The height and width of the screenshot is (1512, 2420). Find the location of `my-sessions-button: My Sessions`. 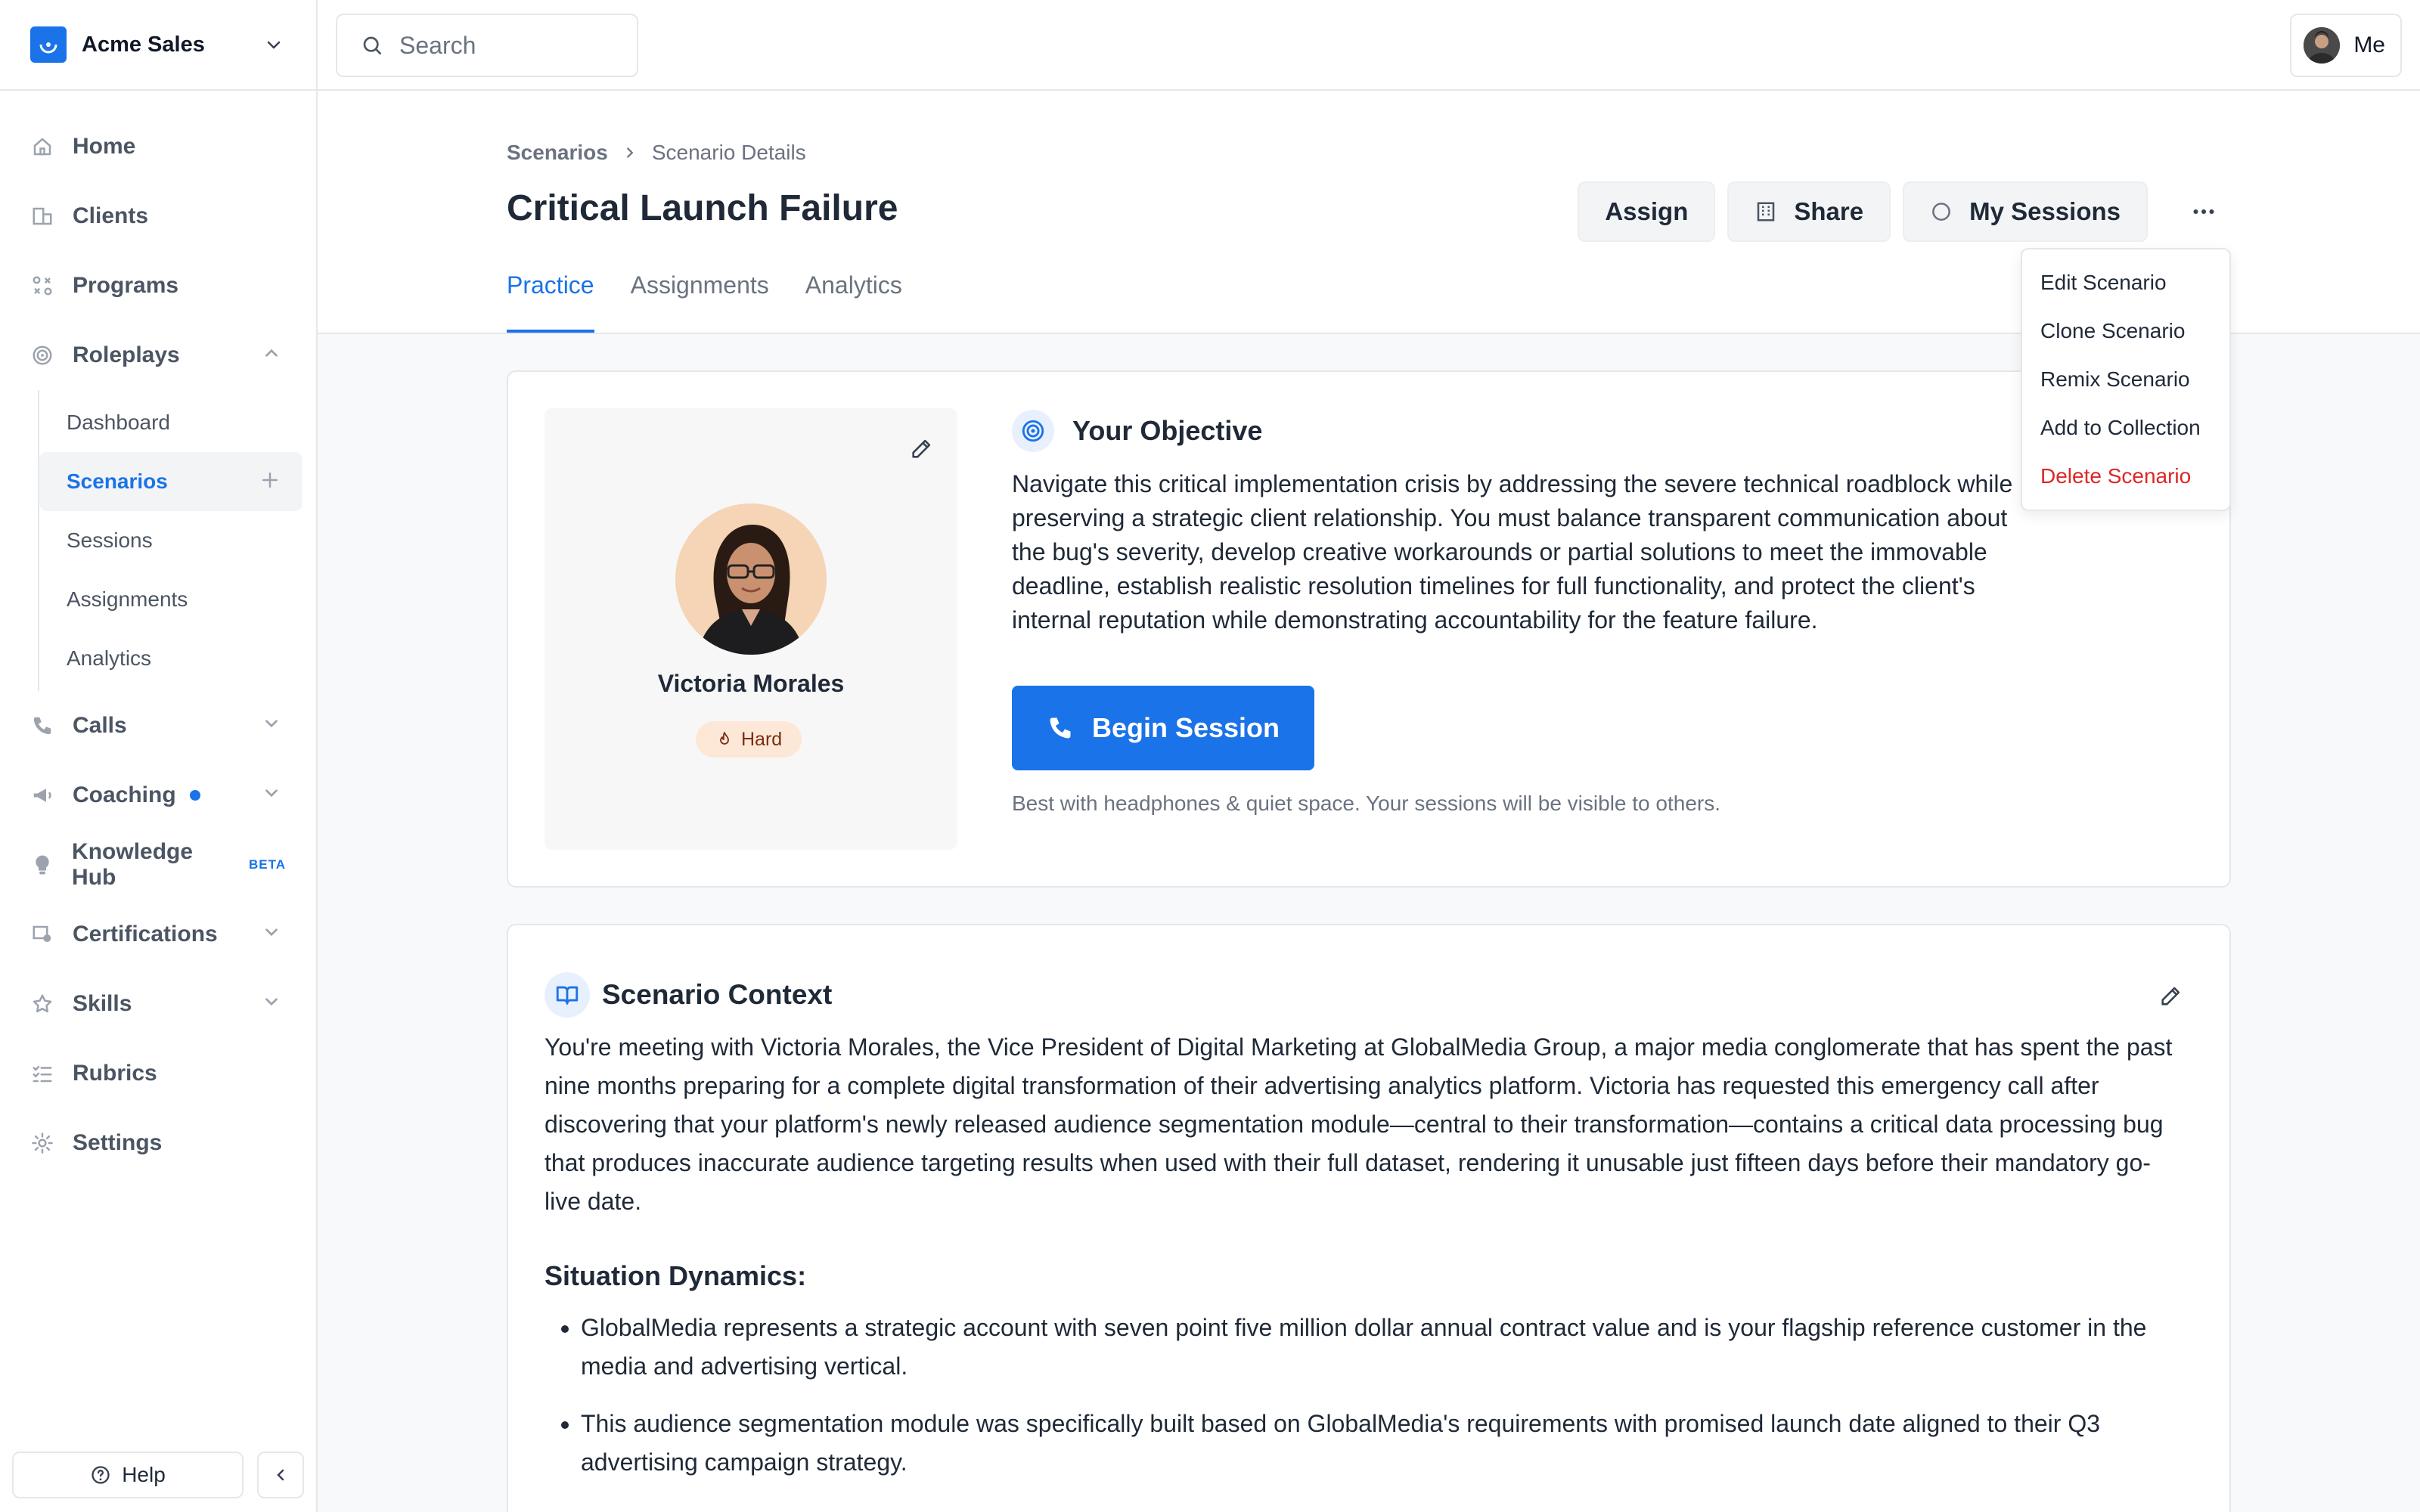

my-sessions-button: My Sessions is located at coordinates (2026, 211).